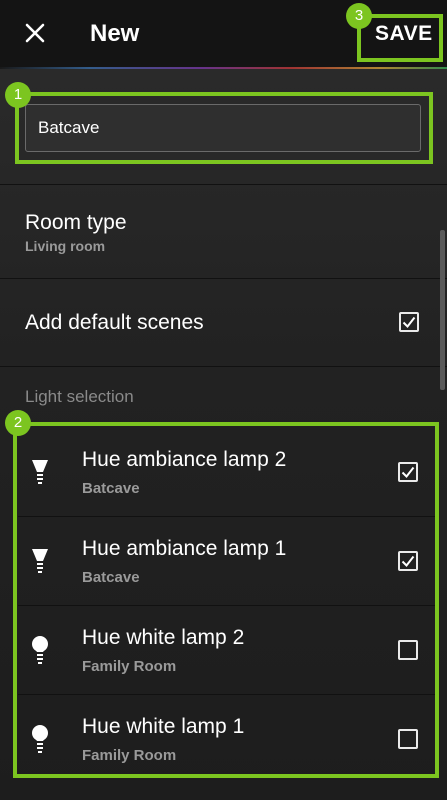  I want to click on default-scenes-label: Add default scenes, so click(114, 322).